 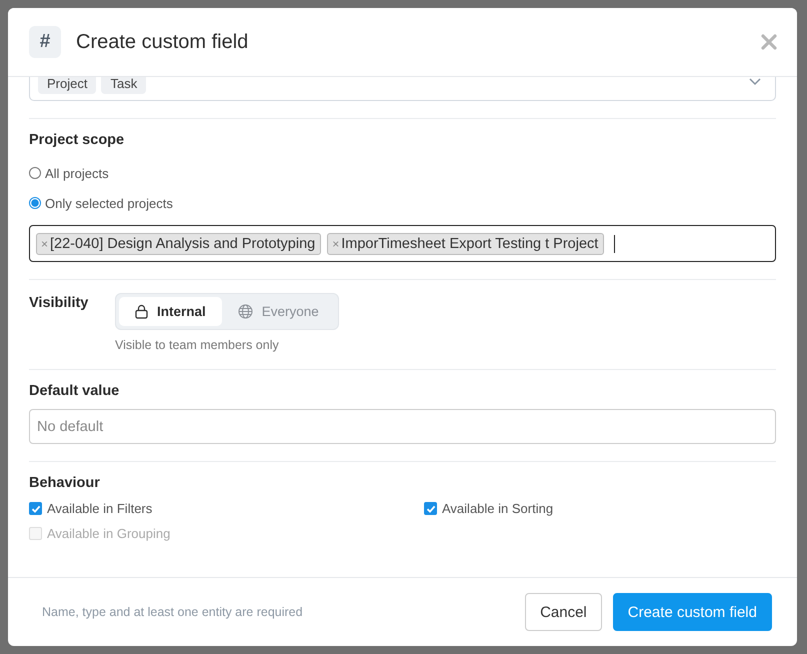 I want to click on checkbox-label: Available in Grouping, so click(x=108, y=533).